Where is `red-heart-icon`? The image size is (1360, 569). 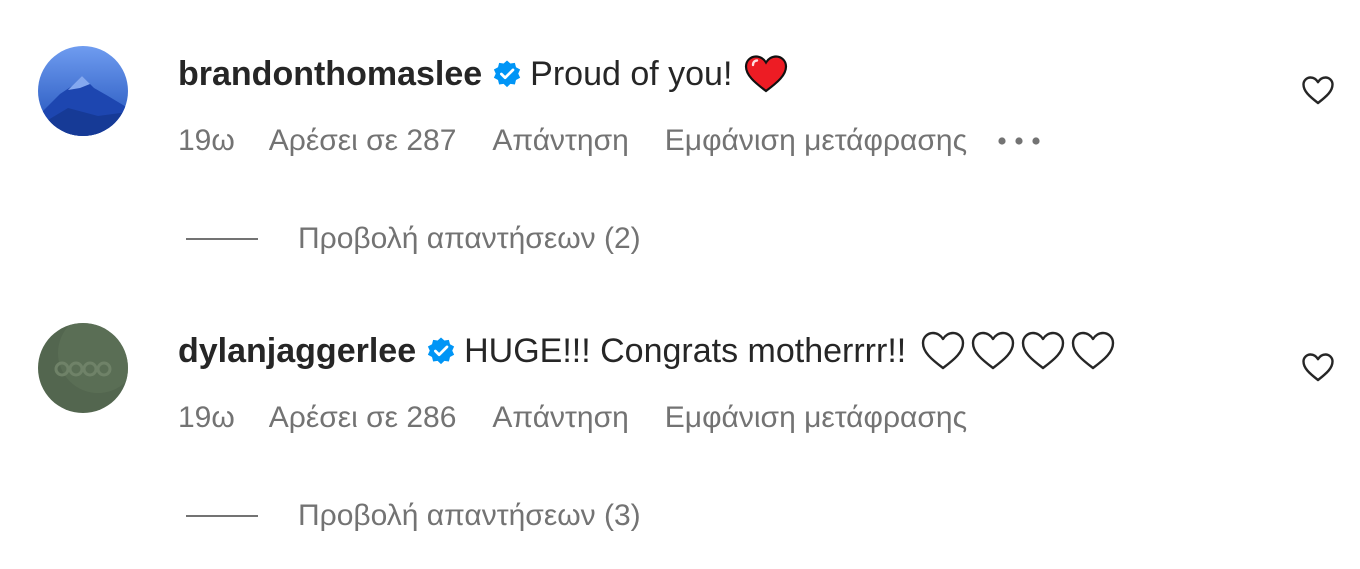
red-heart-icon is located at coordinates (766, 74).